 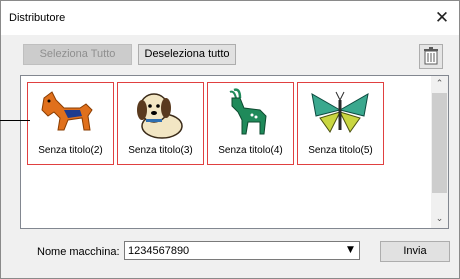 I want to click on chevron-down-icon: ▼, so click(x=350, y=250).